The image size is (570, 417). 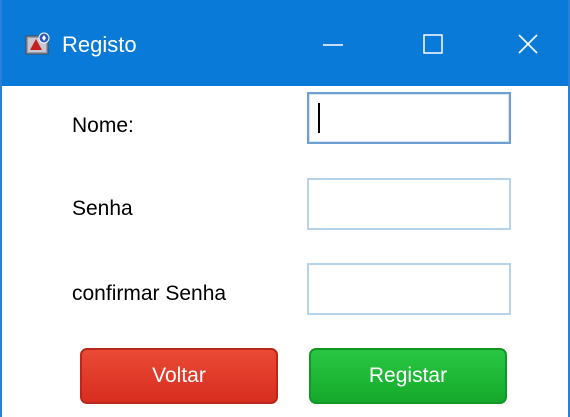 What do you see at coordinates (103, 125) in the screenshot?
I see `nome-label: Nome:` at bounding box center [103, 125].